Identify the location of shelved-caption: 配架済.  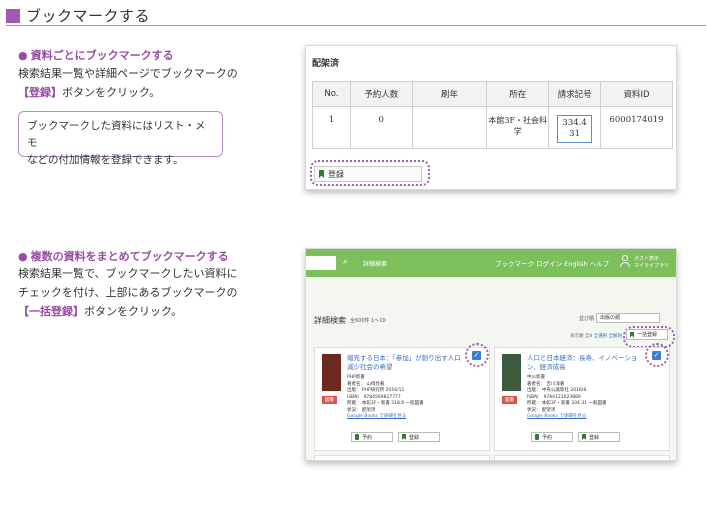
(326, 64).